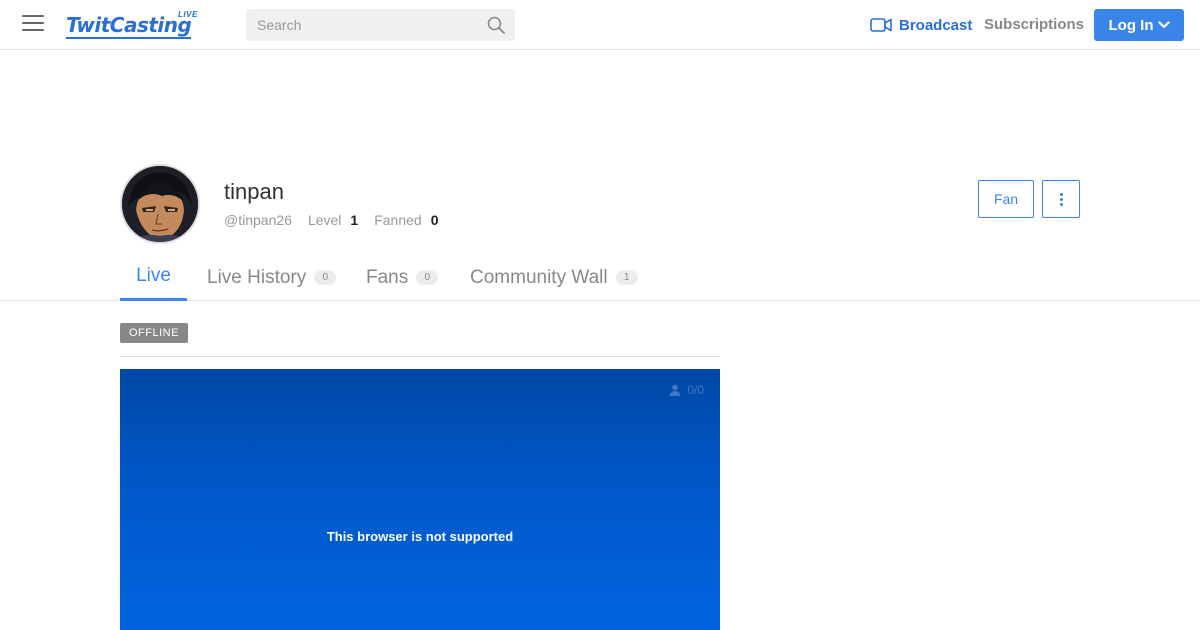 This screenshot has width=1200, height=630. I want to click on avatar-image, so click(160, 204).